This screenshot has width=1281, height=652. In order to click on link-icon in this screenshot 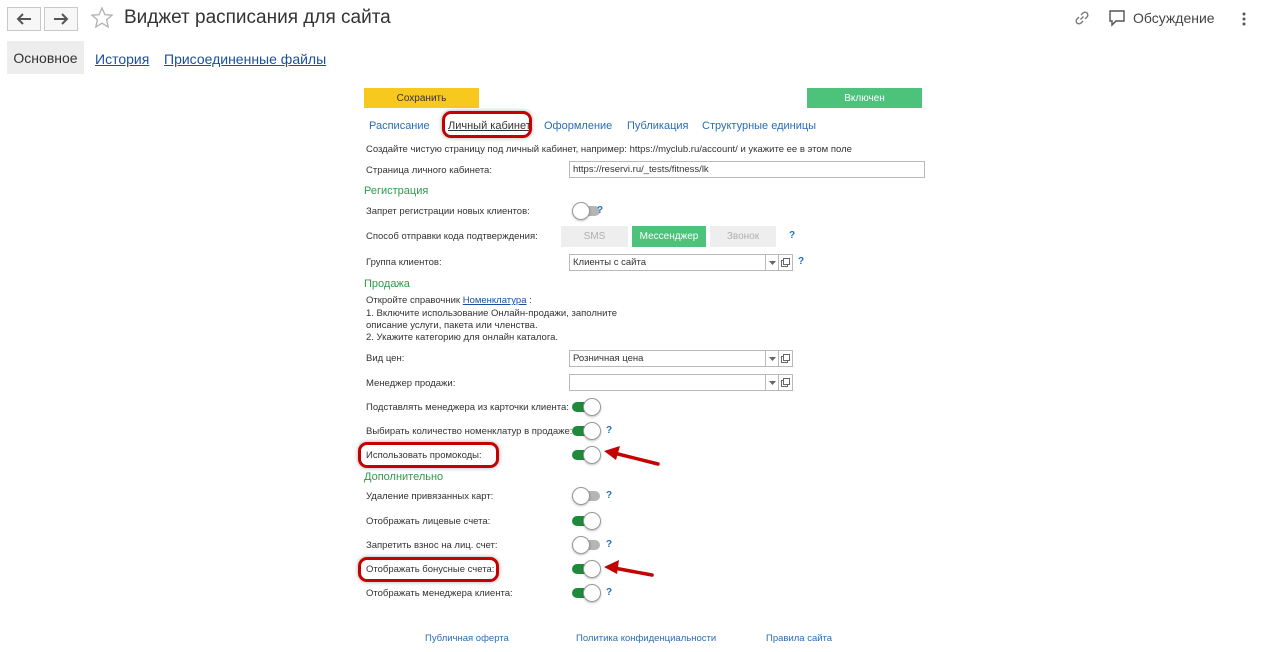, I will do `click(1082, 18)`.